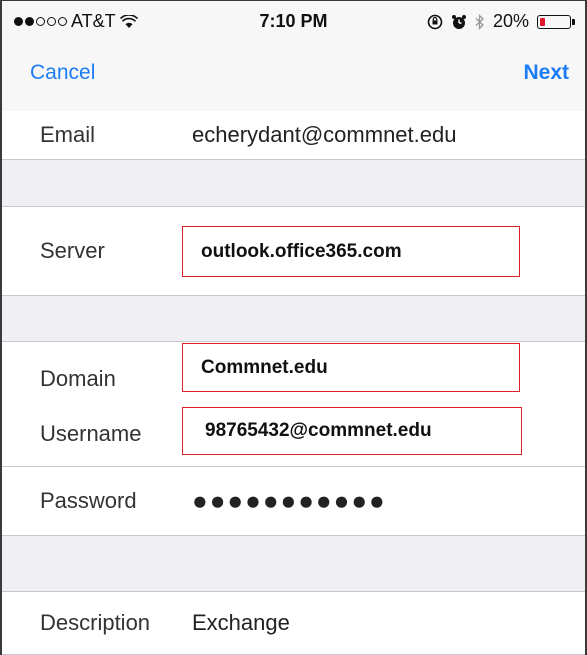 The height and width of the screenshot is (655, 587). What do you see at coordinates (458, 21) in the screenshot?
I see `alarm-icon` at bounding box center [458, 21].